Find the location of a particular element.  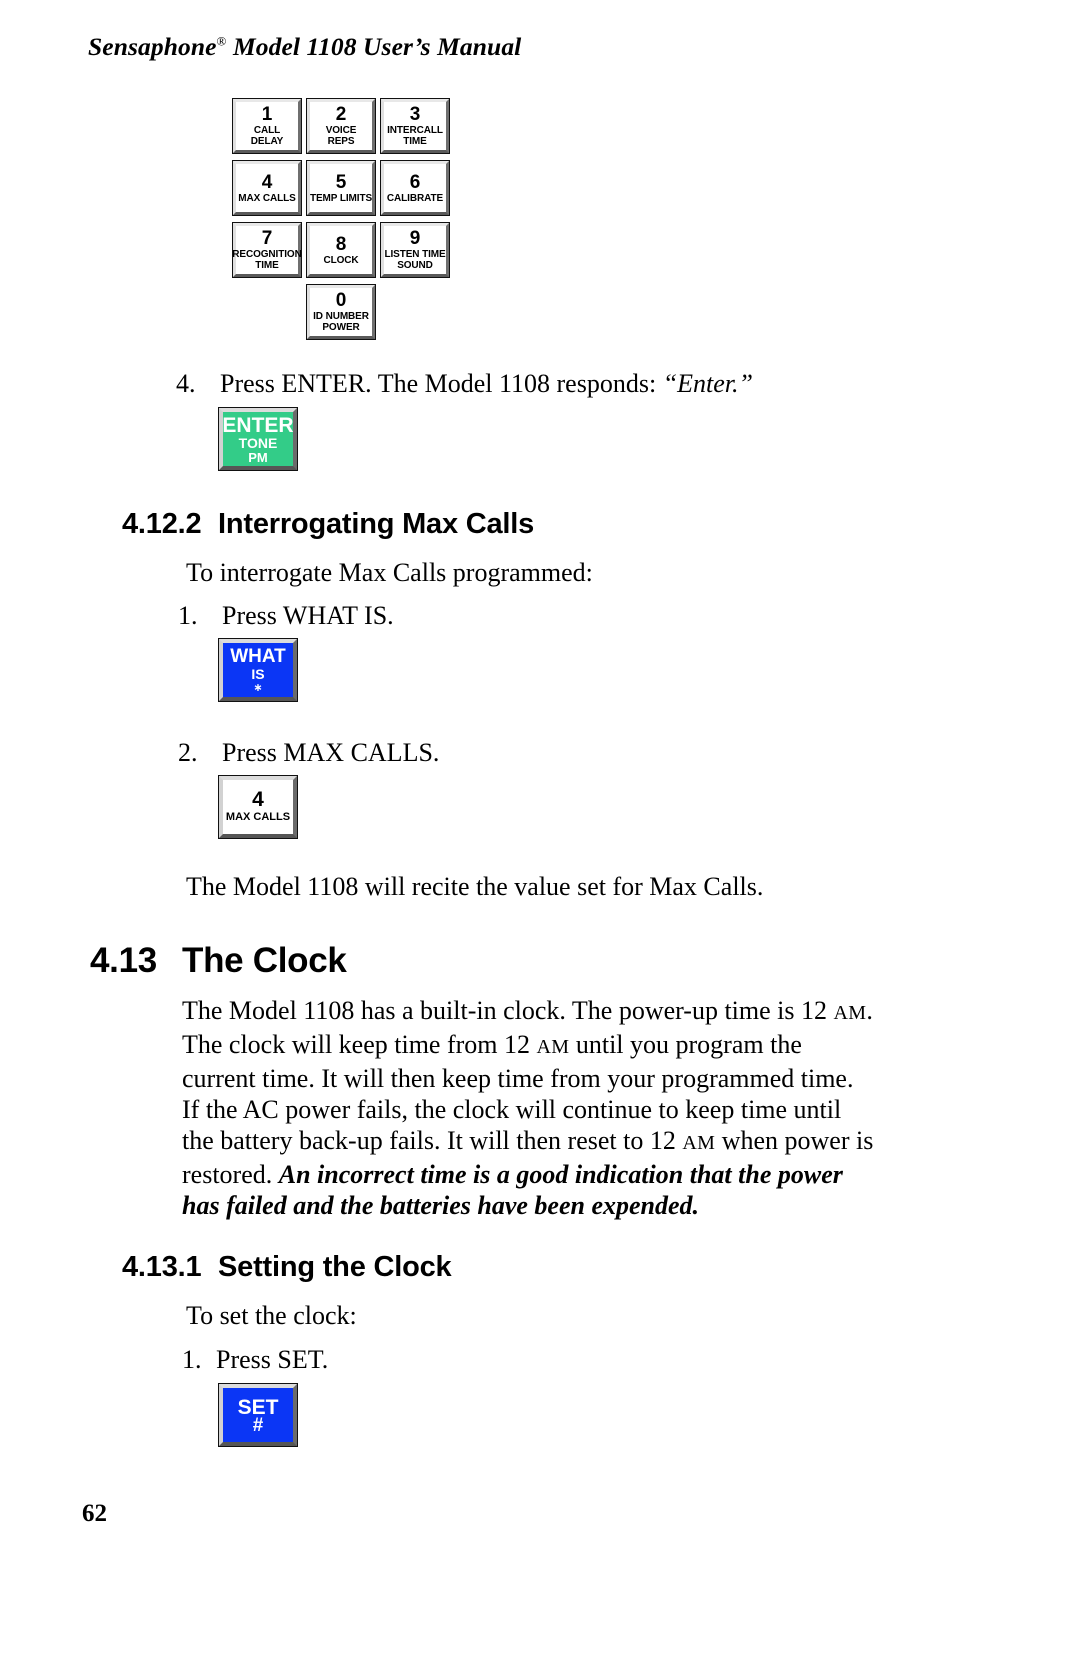

heading-4-13: 4.13 The Clock is located at coordinates (218, 961).